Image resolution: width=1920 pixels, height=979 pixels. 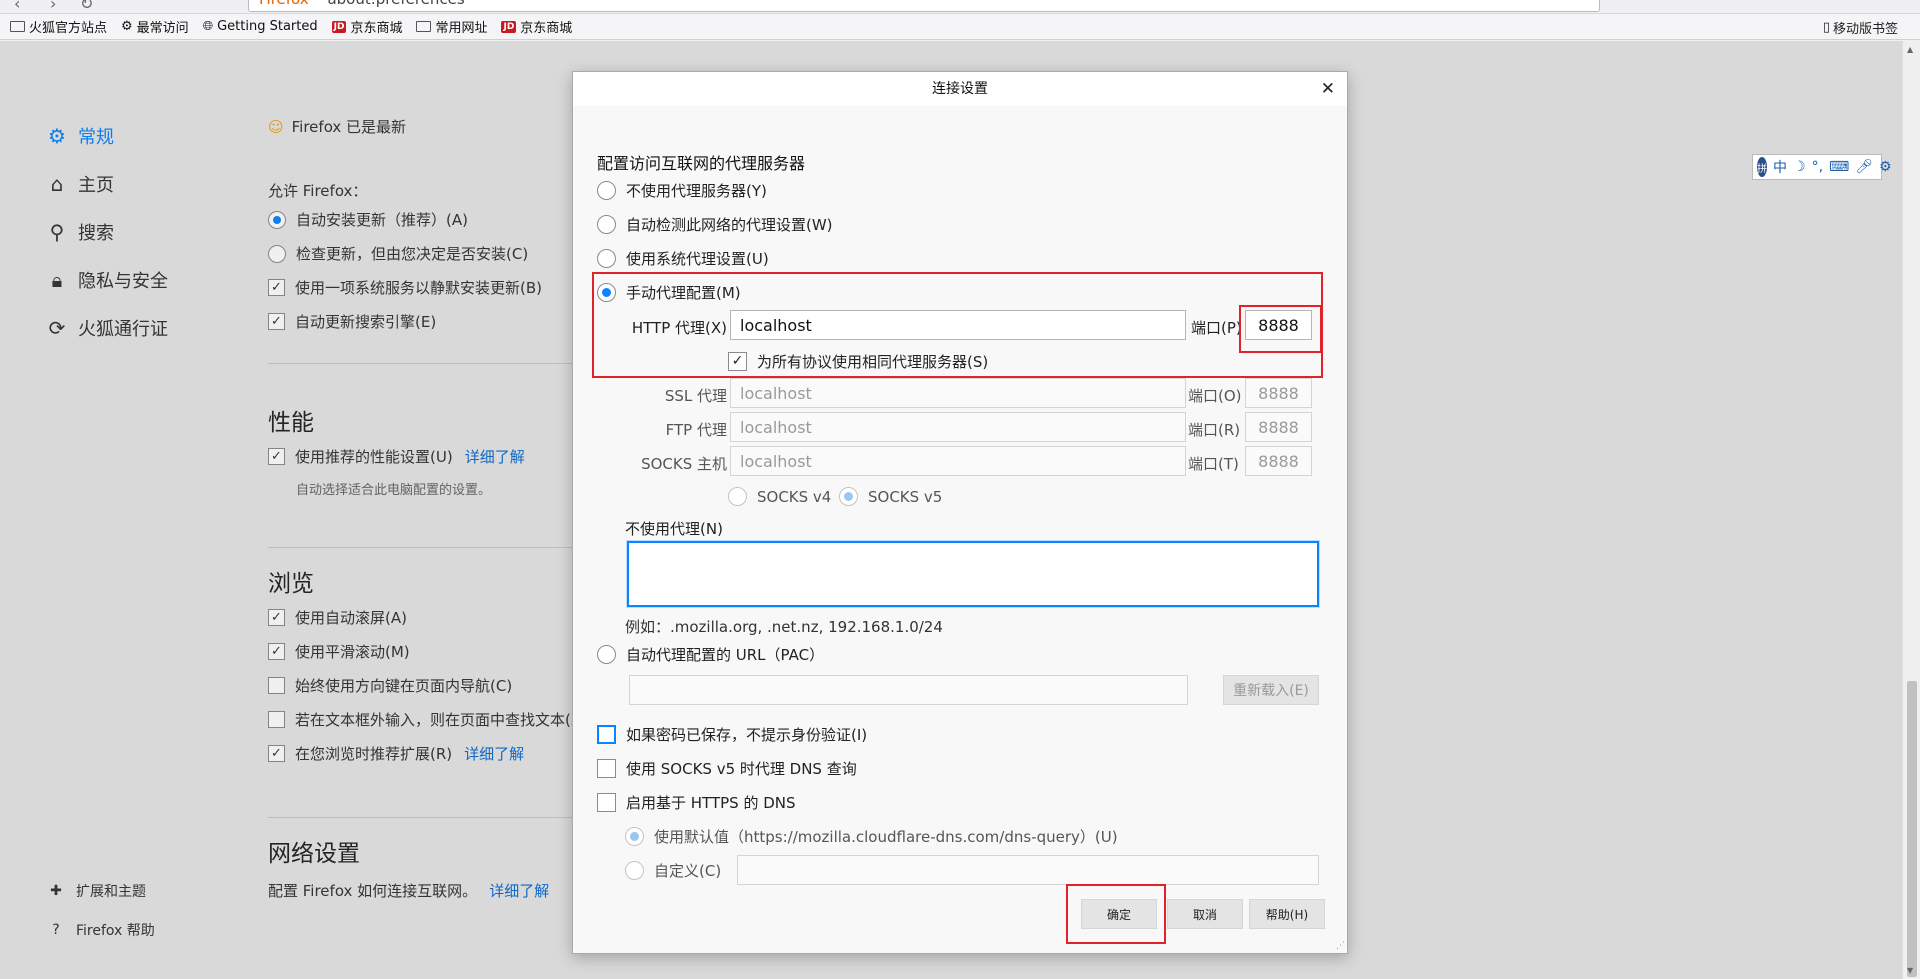 I want to click on radio-auto-detect: 自动检测此网络的代理设置(W), so click(x=715, y=224).